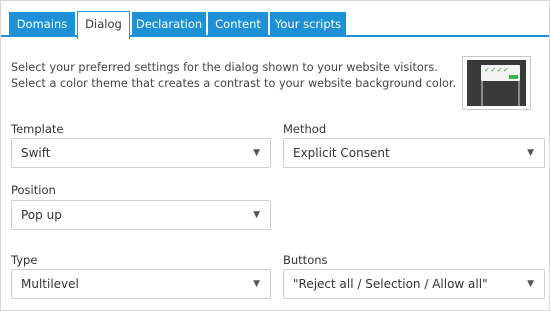 The image size is (550, 311). What do you see at coordinates (41, 215) in the screenshot?
I see `position-value: Pop up` at bounding box center [41, 215].